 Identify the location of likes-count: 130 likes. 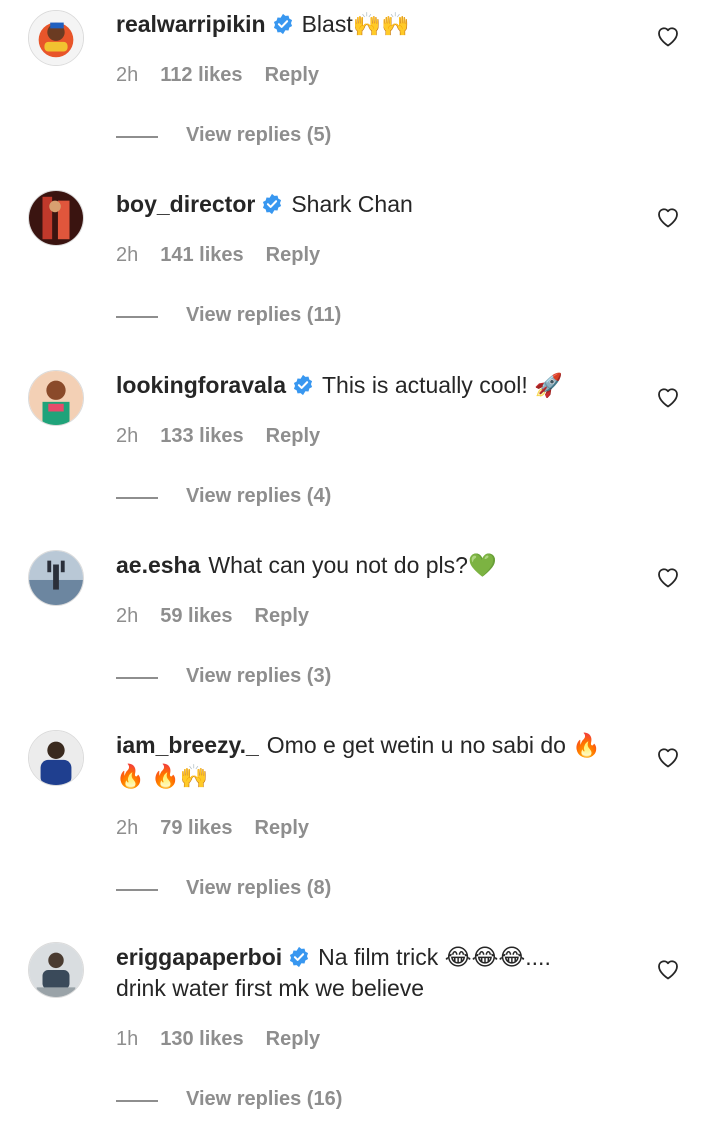
(201, 1039).